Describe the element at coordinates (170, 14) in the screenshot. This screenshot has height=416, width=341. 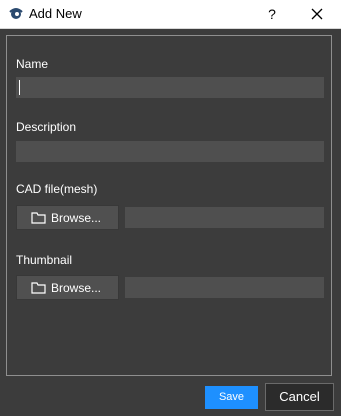
I see `title-bar: Add New ?` at that location.